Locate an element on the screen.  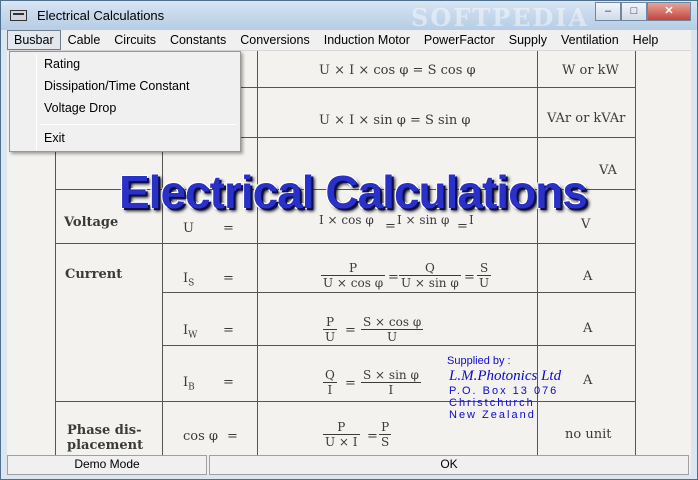
window-title: Electrical Calculations is located at coordinates (101, 15).